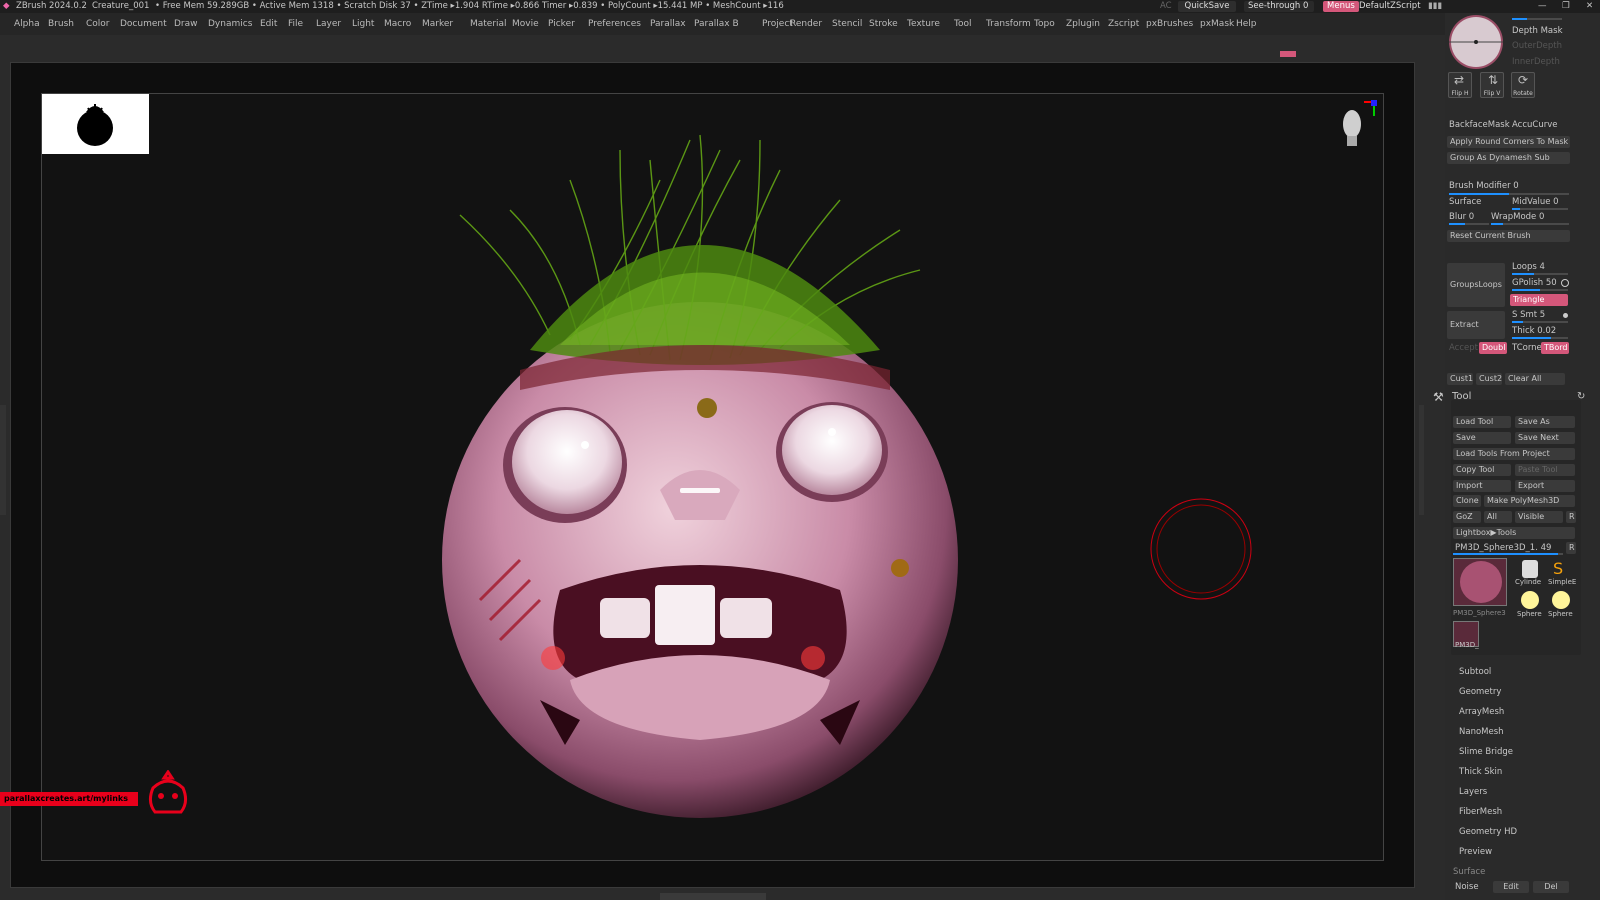  Describe the element at coordinates (1008, 24) in the screenshot. I see `menu-transform: Transform` at that location.